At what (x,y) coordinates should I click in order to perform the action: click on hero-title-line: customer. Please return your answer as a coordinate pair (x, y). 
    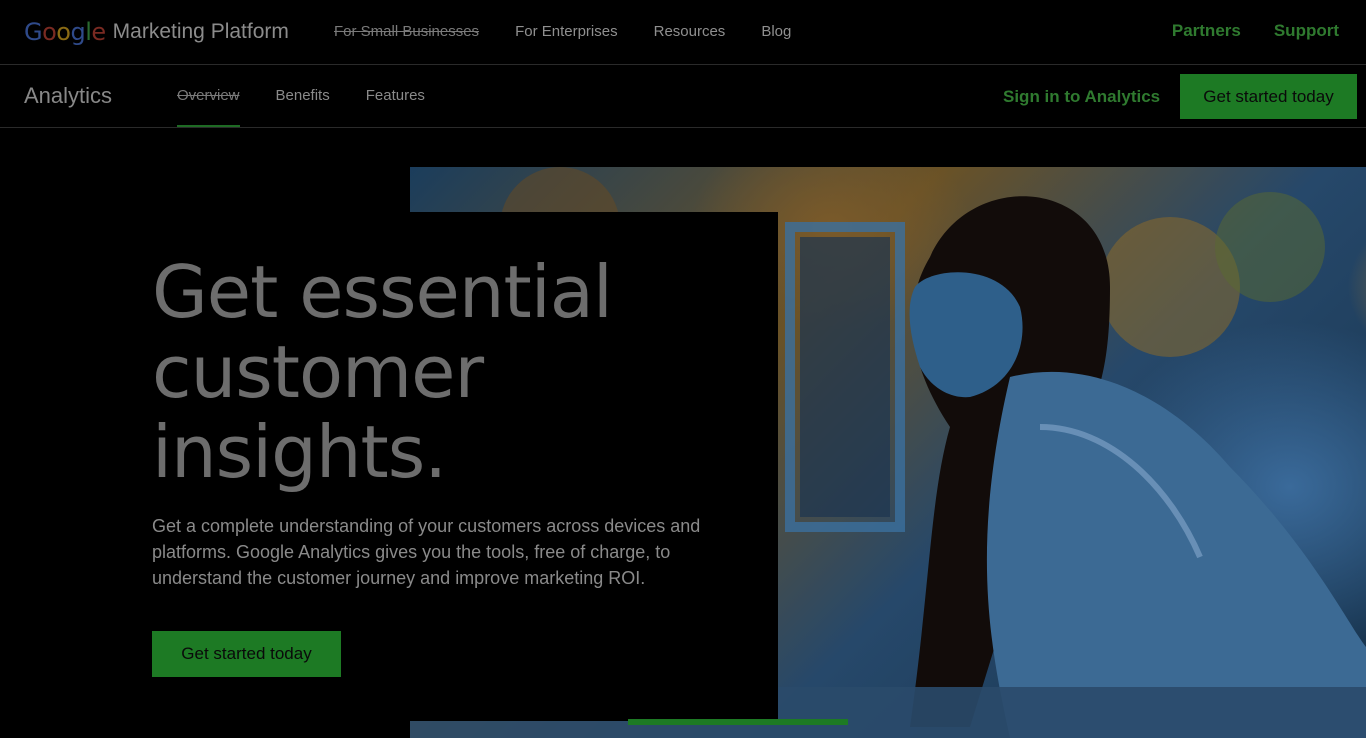
    Looking at the image, I should click on (318, 372).